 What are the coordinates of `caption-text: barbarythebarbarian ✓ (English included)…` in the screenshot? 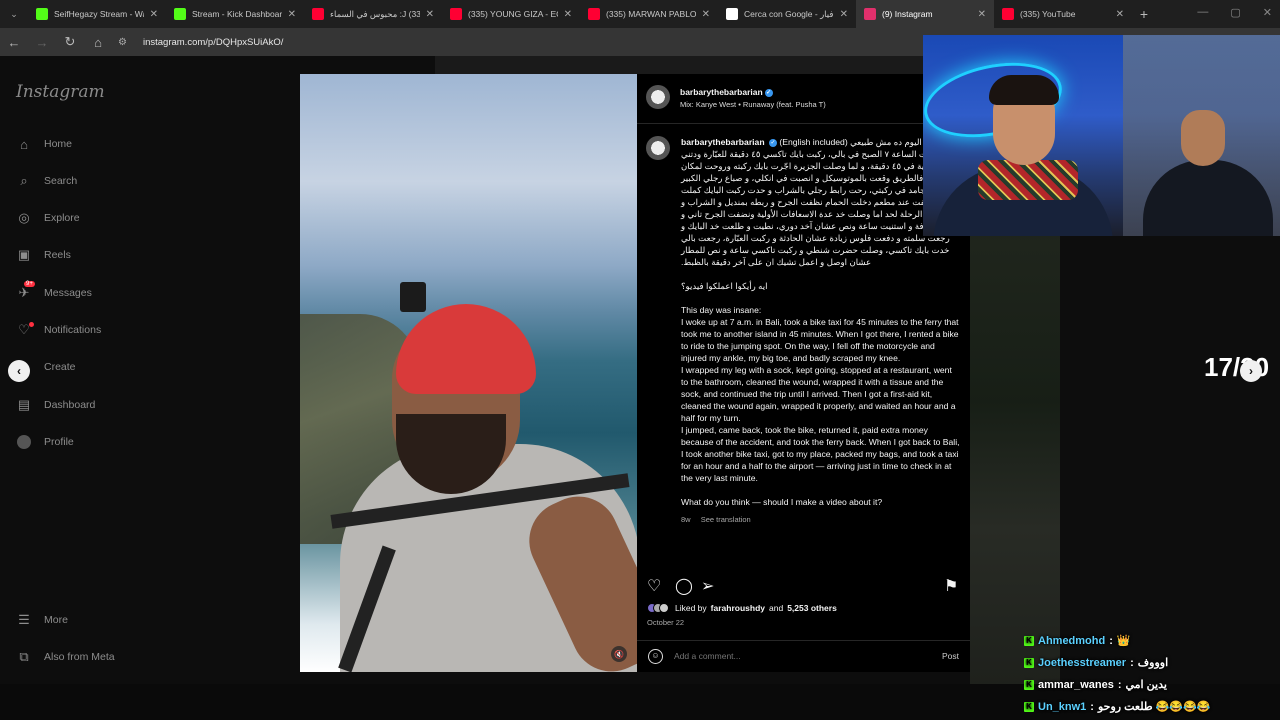 It's located at (821, 331).